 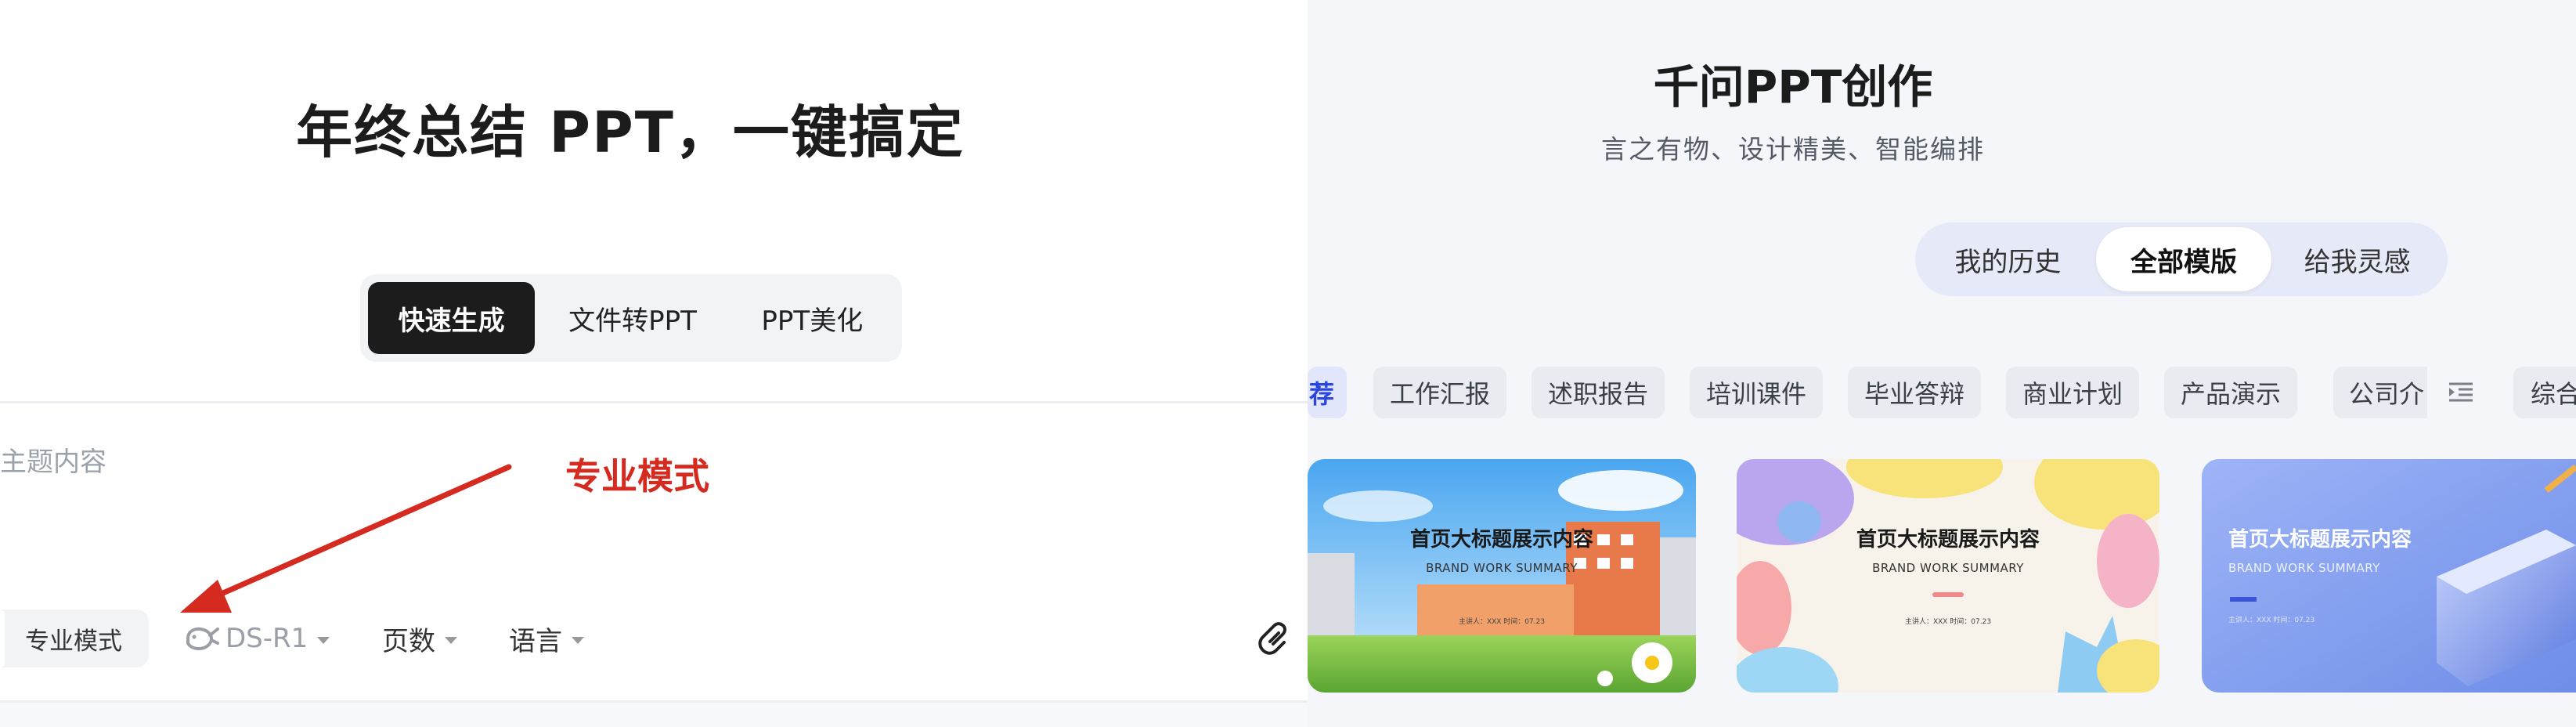 What do you see at coordinates (2388, 392) in the screenshot?
I see `category-company-intro: 公司介` at bounding box center [2388, 392].